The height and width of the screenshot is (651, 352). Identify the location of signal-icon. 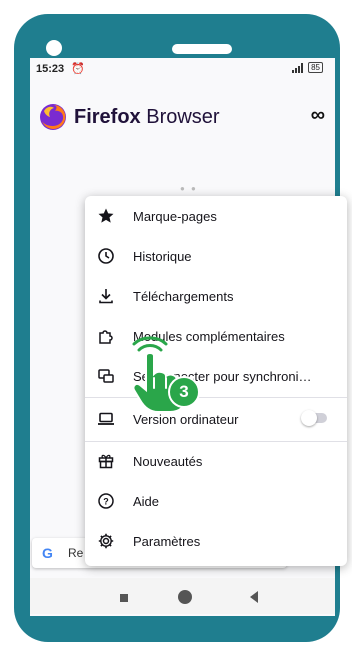
(298, 67).